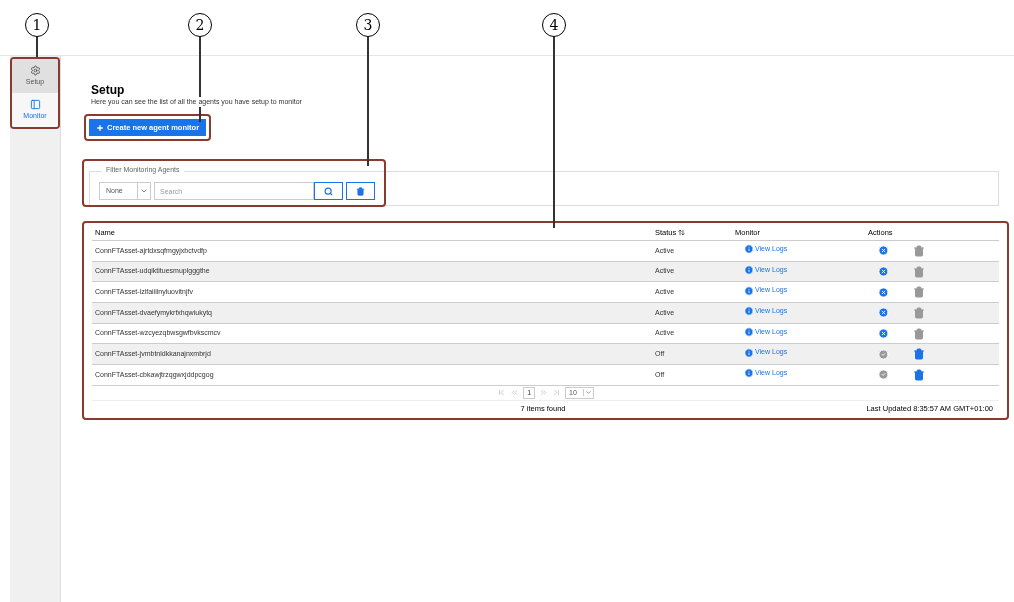 The height and width of the screenshot is (602, 1014). I want to click on search-icon, so click(328, 191).